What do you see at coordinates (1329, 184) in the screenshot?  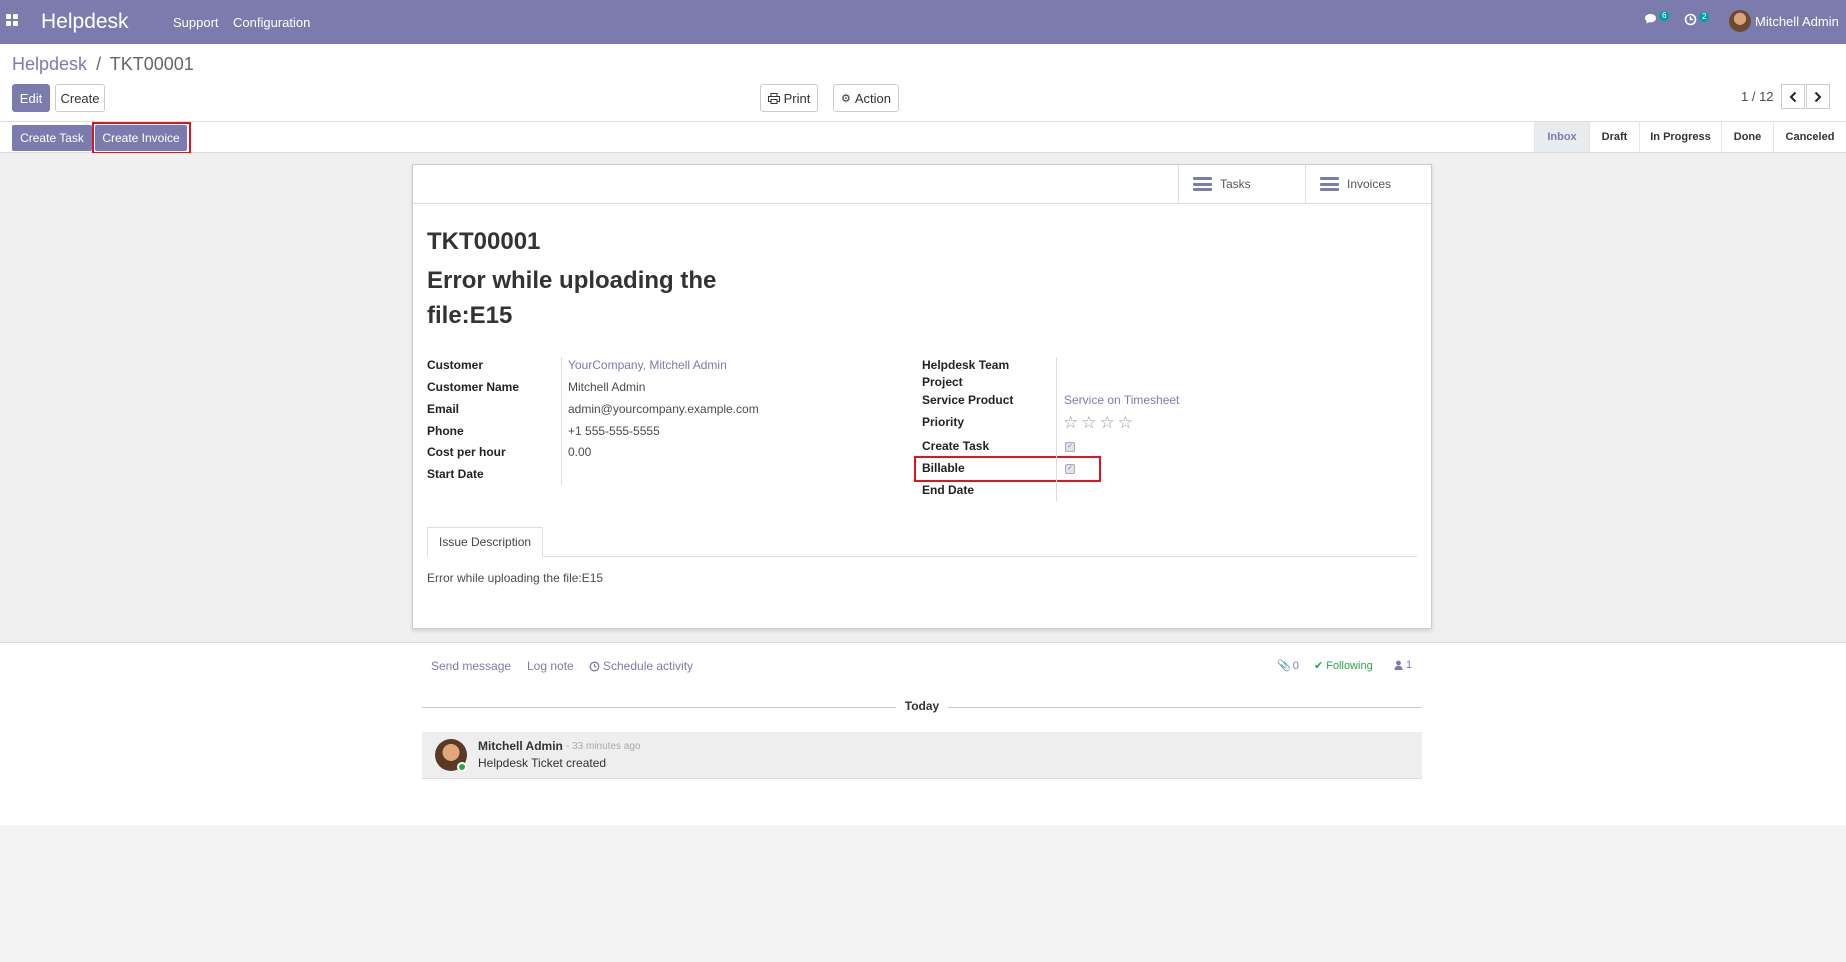 I see `invoices-icon` at bounding box center [1329, 184].